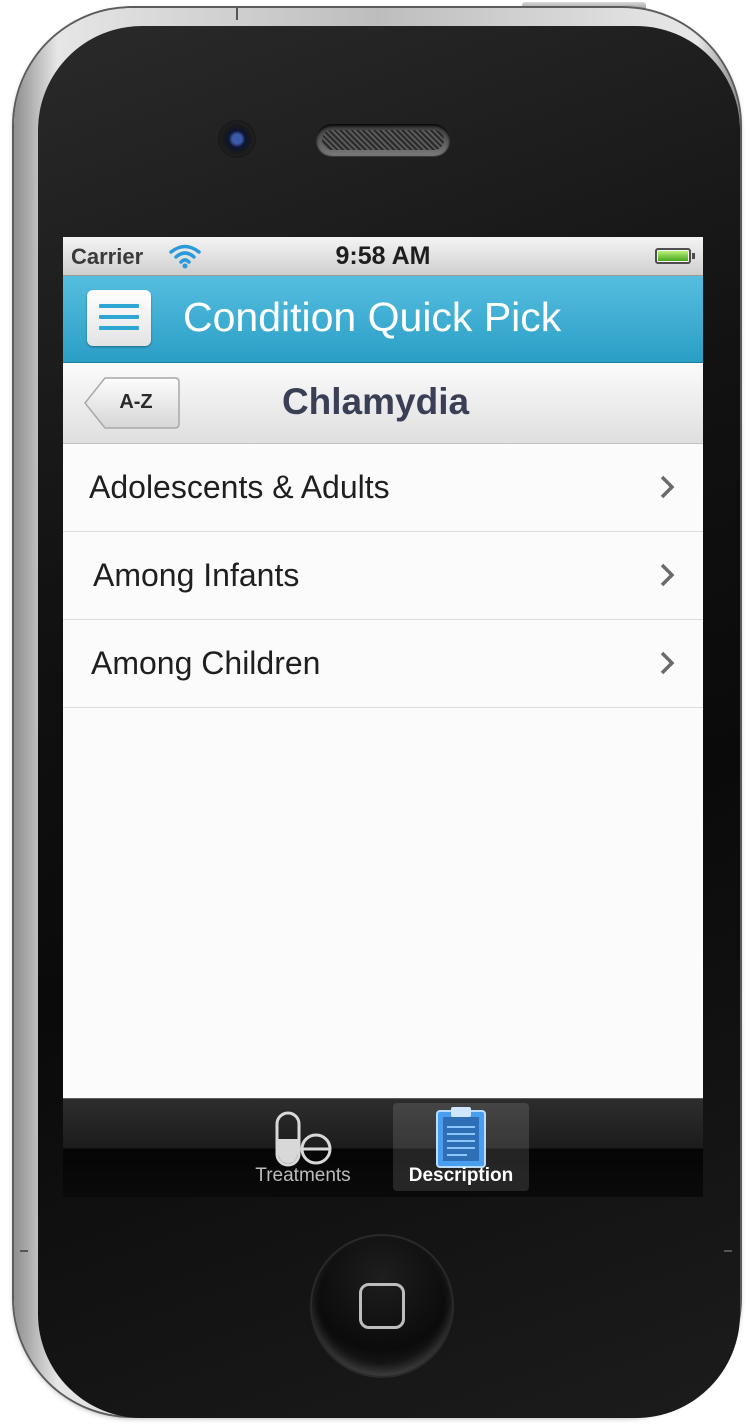 This screenshot has width=746, height=1424. Describe the element at coordinates (372, 317) in the screenshot. I see `app-title: Condition Quick Pick` at that location.